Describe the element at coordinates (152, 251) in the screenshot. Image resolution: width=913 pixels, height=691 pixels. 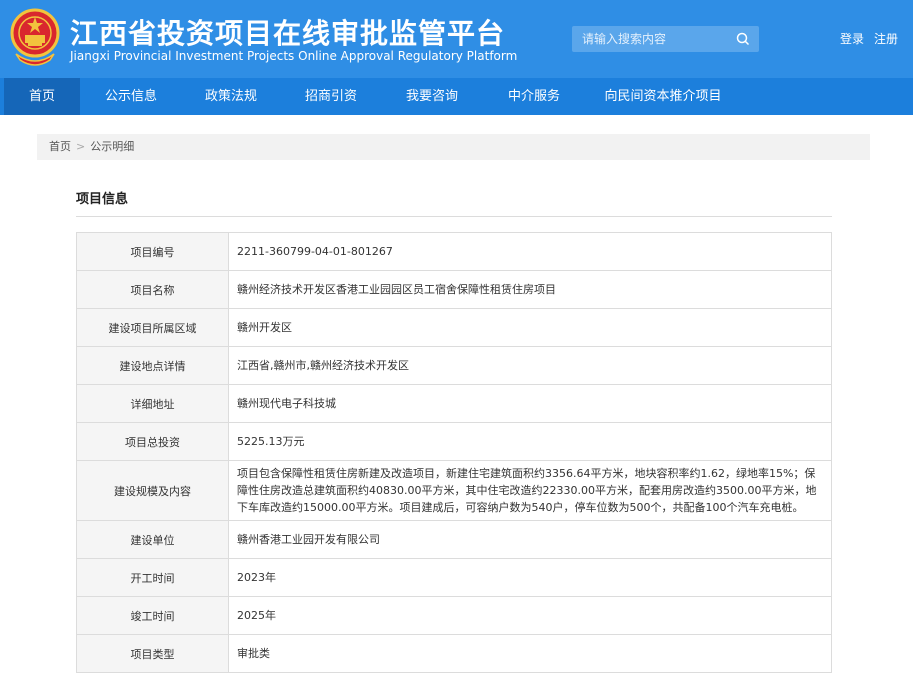
I see `row-label: 项目编号` at that location.